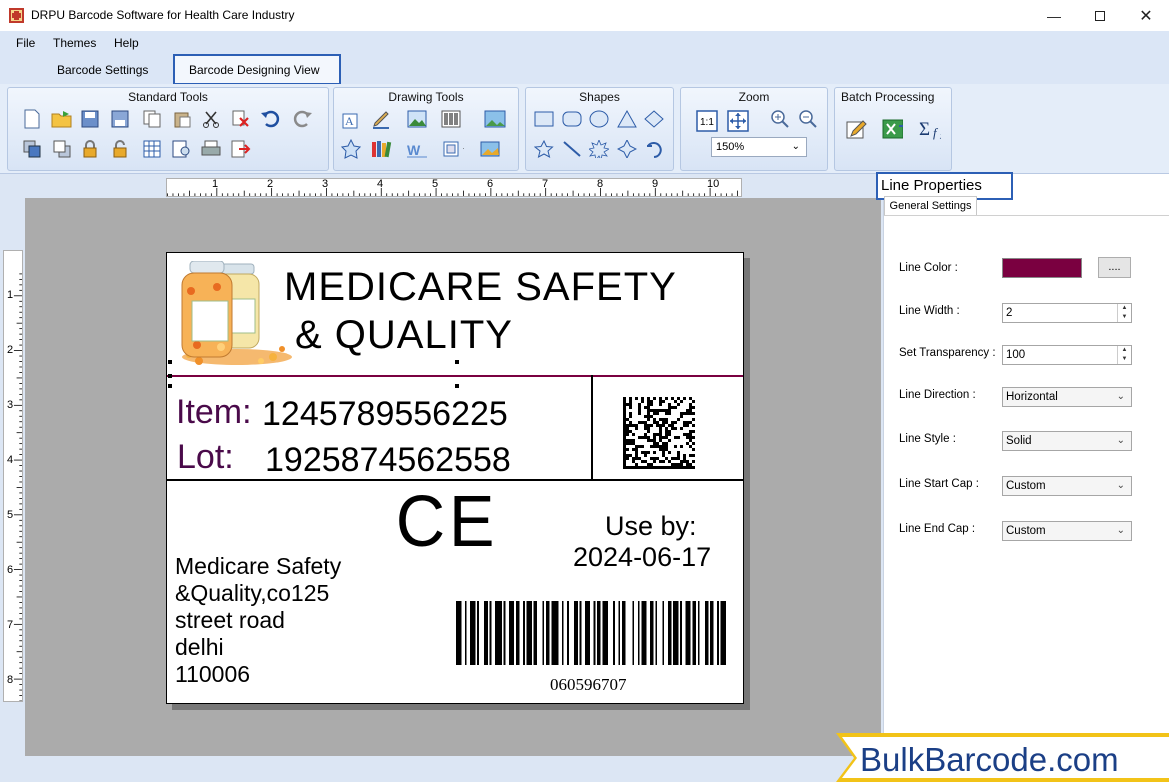  What do you see at coordinates (627, 119) in the screenshot?
I see `triangle-icon` at bounding box center [627, 119].